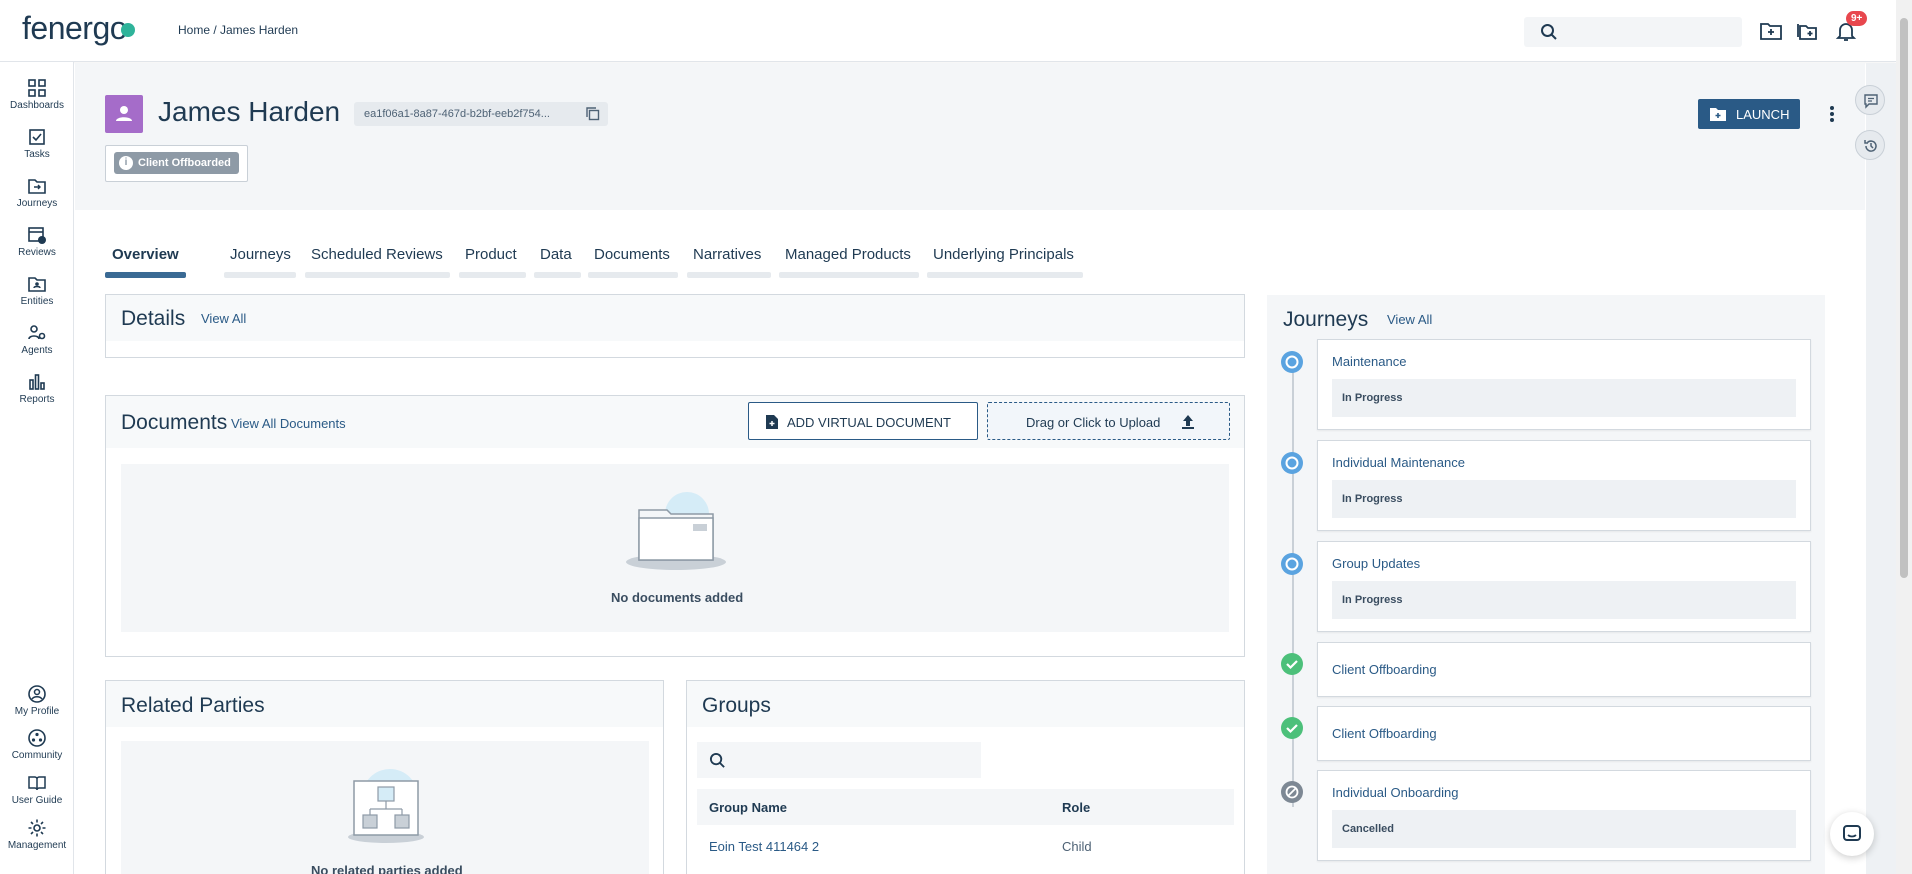  I want to click on sidebar-item-user-guide: User Guide, so click(37, 789).